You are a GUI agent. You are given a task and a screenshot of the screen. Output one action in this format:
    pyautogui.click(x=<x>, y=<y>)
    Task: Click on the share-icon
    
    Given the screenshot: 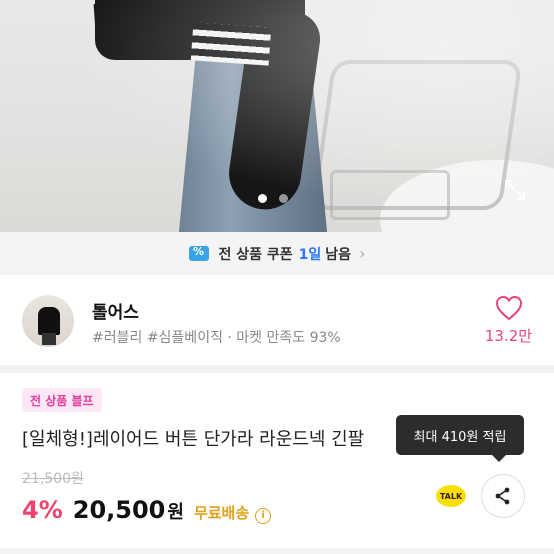 What is the action you would take?
    pyautogui.click(x=502, y=496)
    